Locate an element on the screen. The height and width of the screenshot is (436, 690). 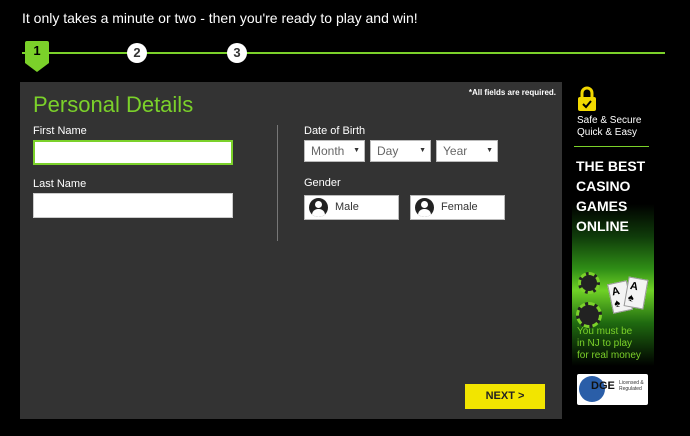
progress-line is located at coordinates (343, 53).